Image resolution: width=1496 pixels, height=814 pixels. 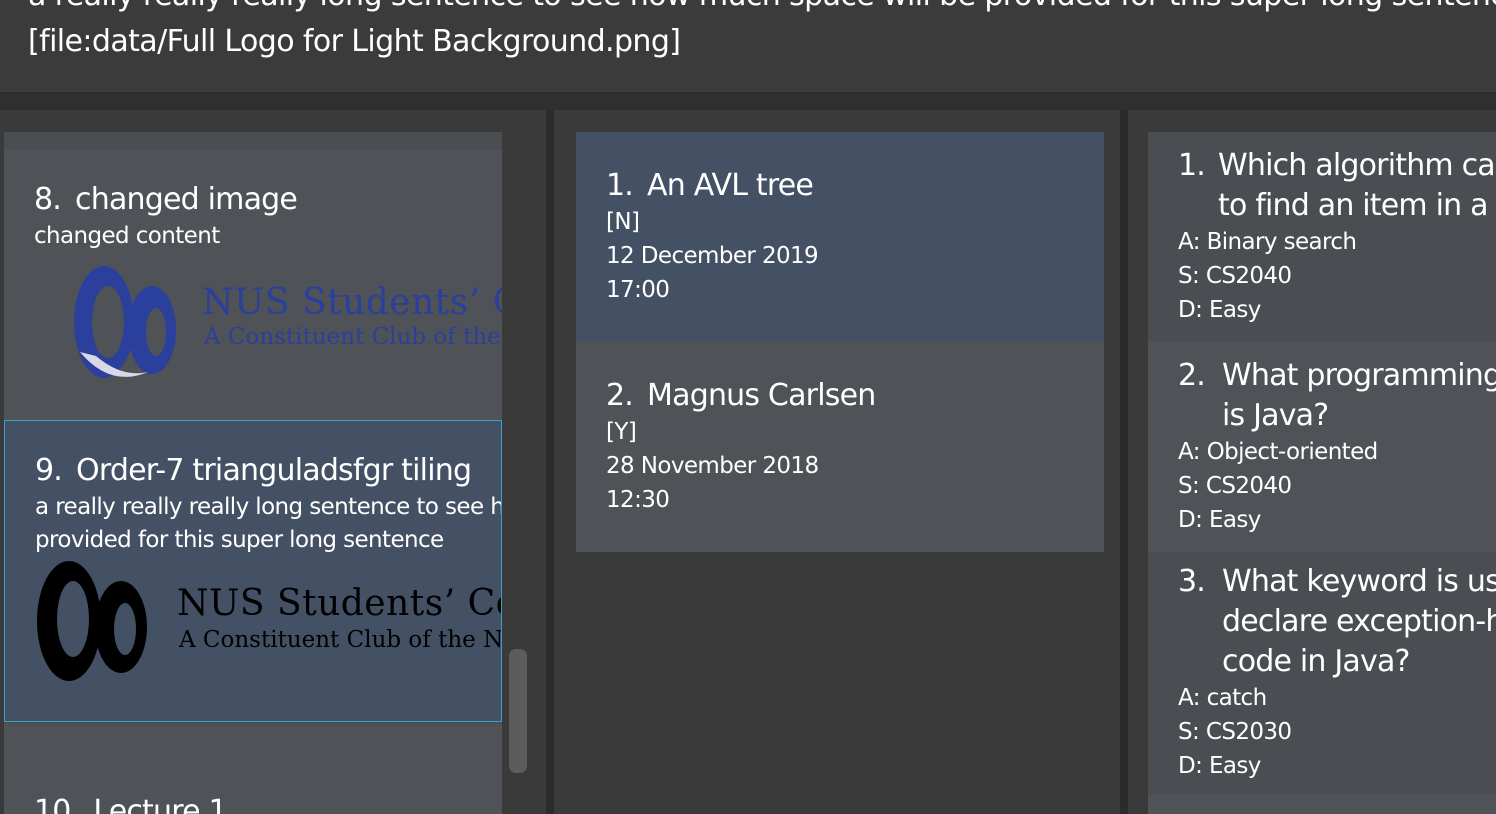 I want to click on question-card, so click(x=1322, y=804).